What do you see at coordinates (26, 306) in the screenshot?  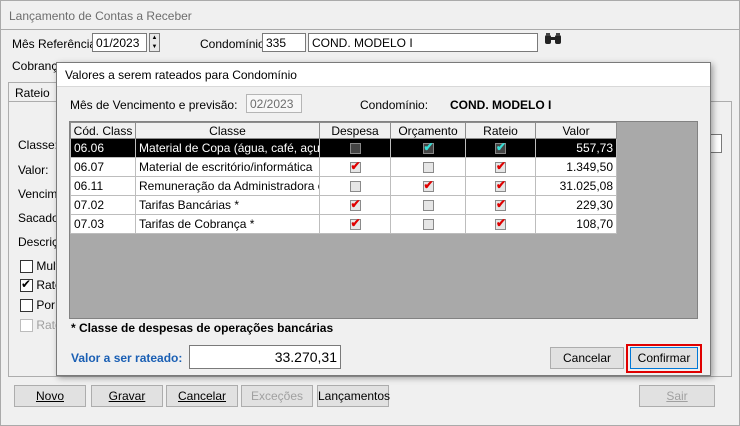 I see `por-checkbox` at bounding box center [26, 306].